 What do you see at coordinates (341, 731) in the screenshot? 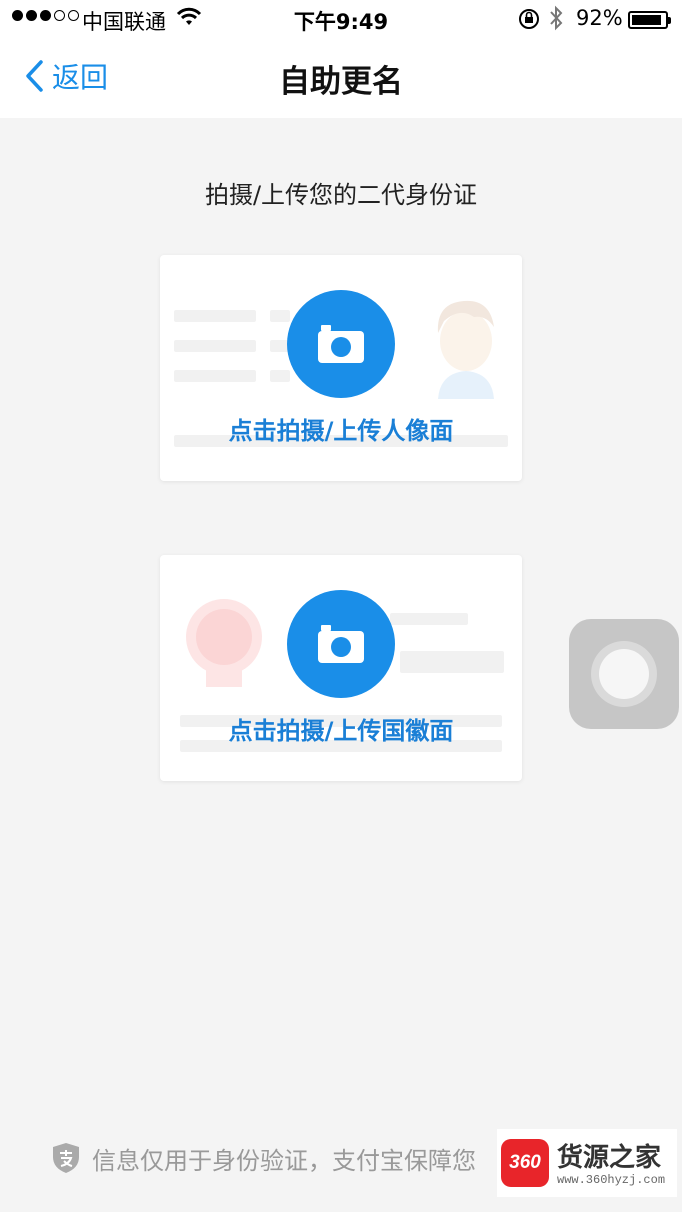
I see `upload-emblem-label: 点击拍摄/上传国徽面` at bounding box center [341, 731].